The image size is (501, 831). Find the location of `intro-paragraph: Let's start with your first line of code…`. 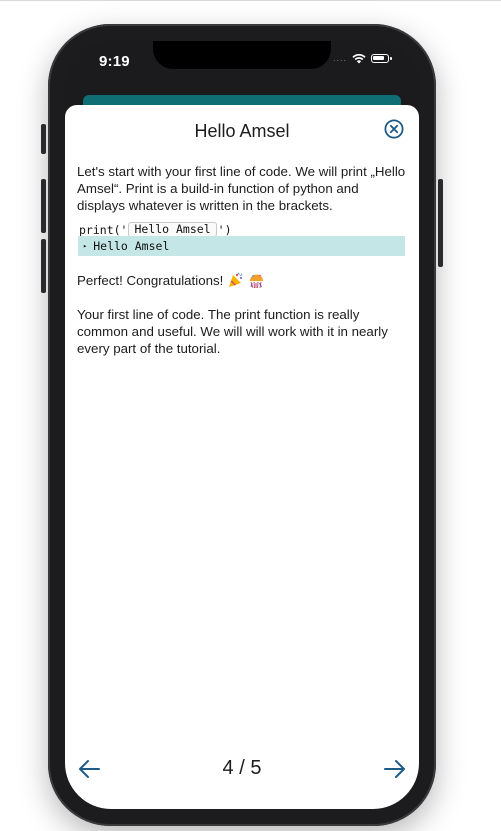

intro-paragraph: Let's start with your first line of code… is located at coordinates (241, 188).